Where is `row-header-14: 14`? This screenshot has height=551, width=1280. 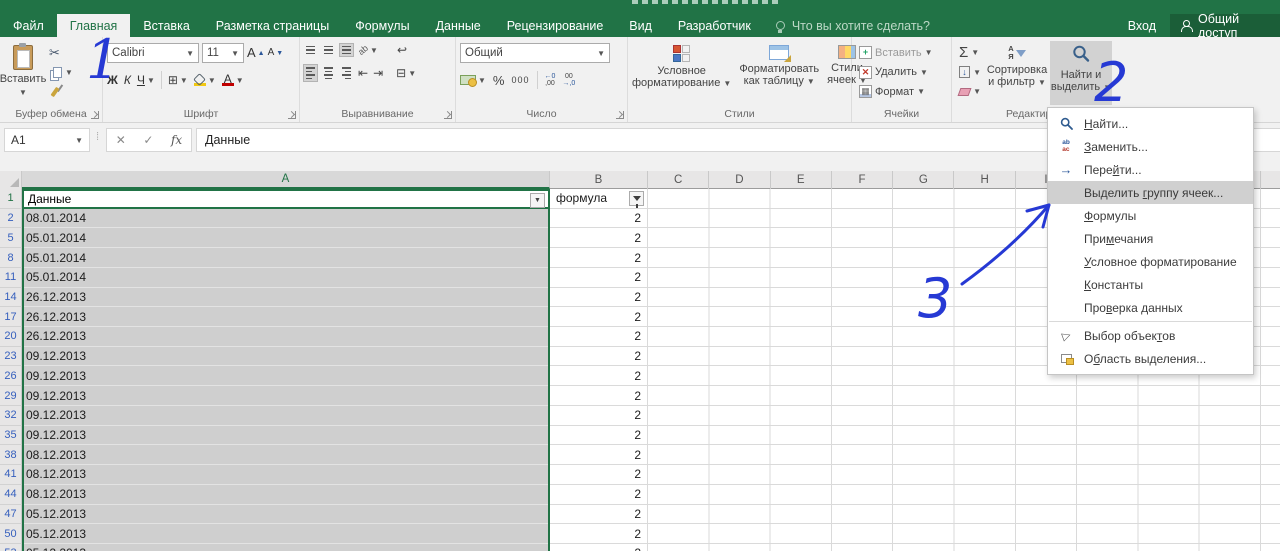 row-header-14: 14 is located at coordinates (11, 297).